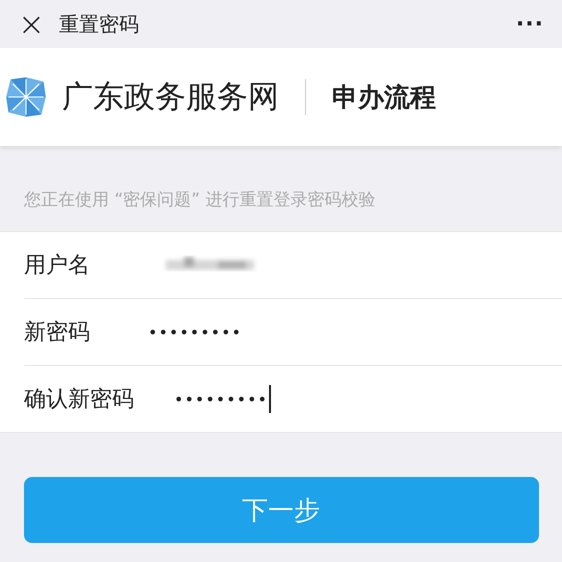 Image resolution: width=562 pixels, height=562 pixels. I want to click on field-label: 用户名, so click(57, 266).